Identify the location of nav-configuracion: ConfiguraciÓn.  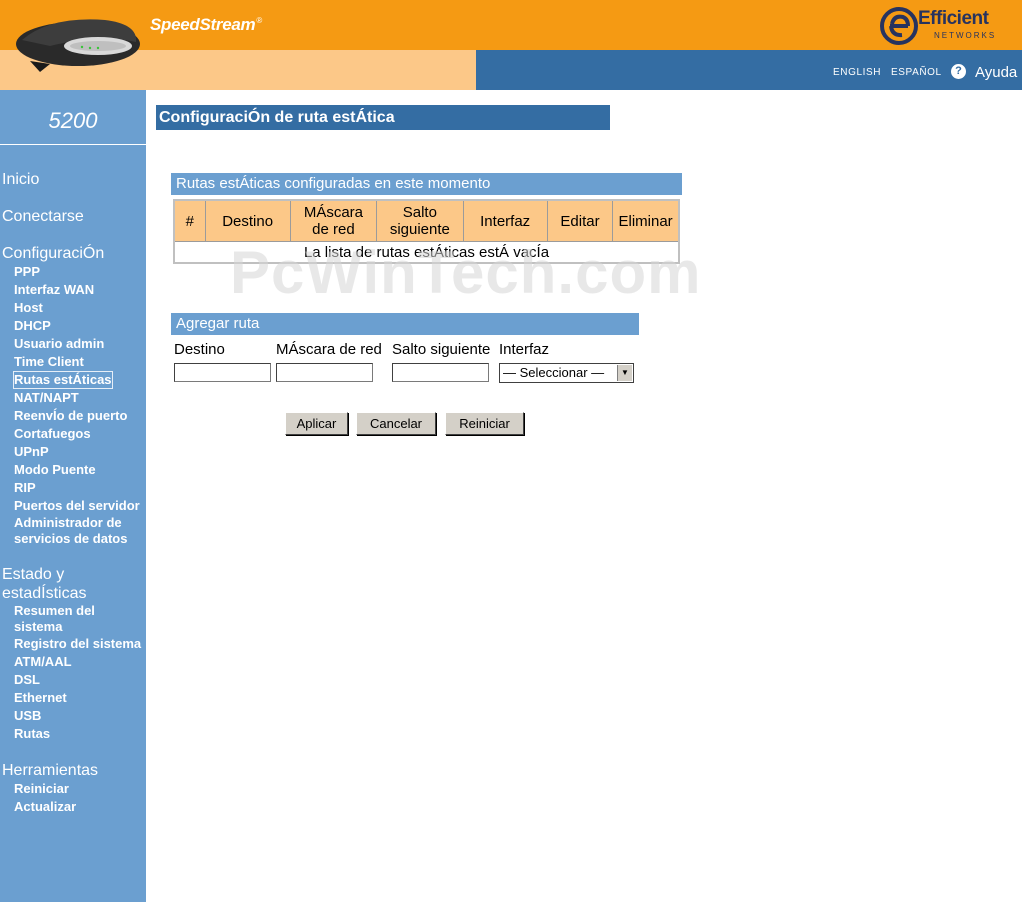
(53, 253).